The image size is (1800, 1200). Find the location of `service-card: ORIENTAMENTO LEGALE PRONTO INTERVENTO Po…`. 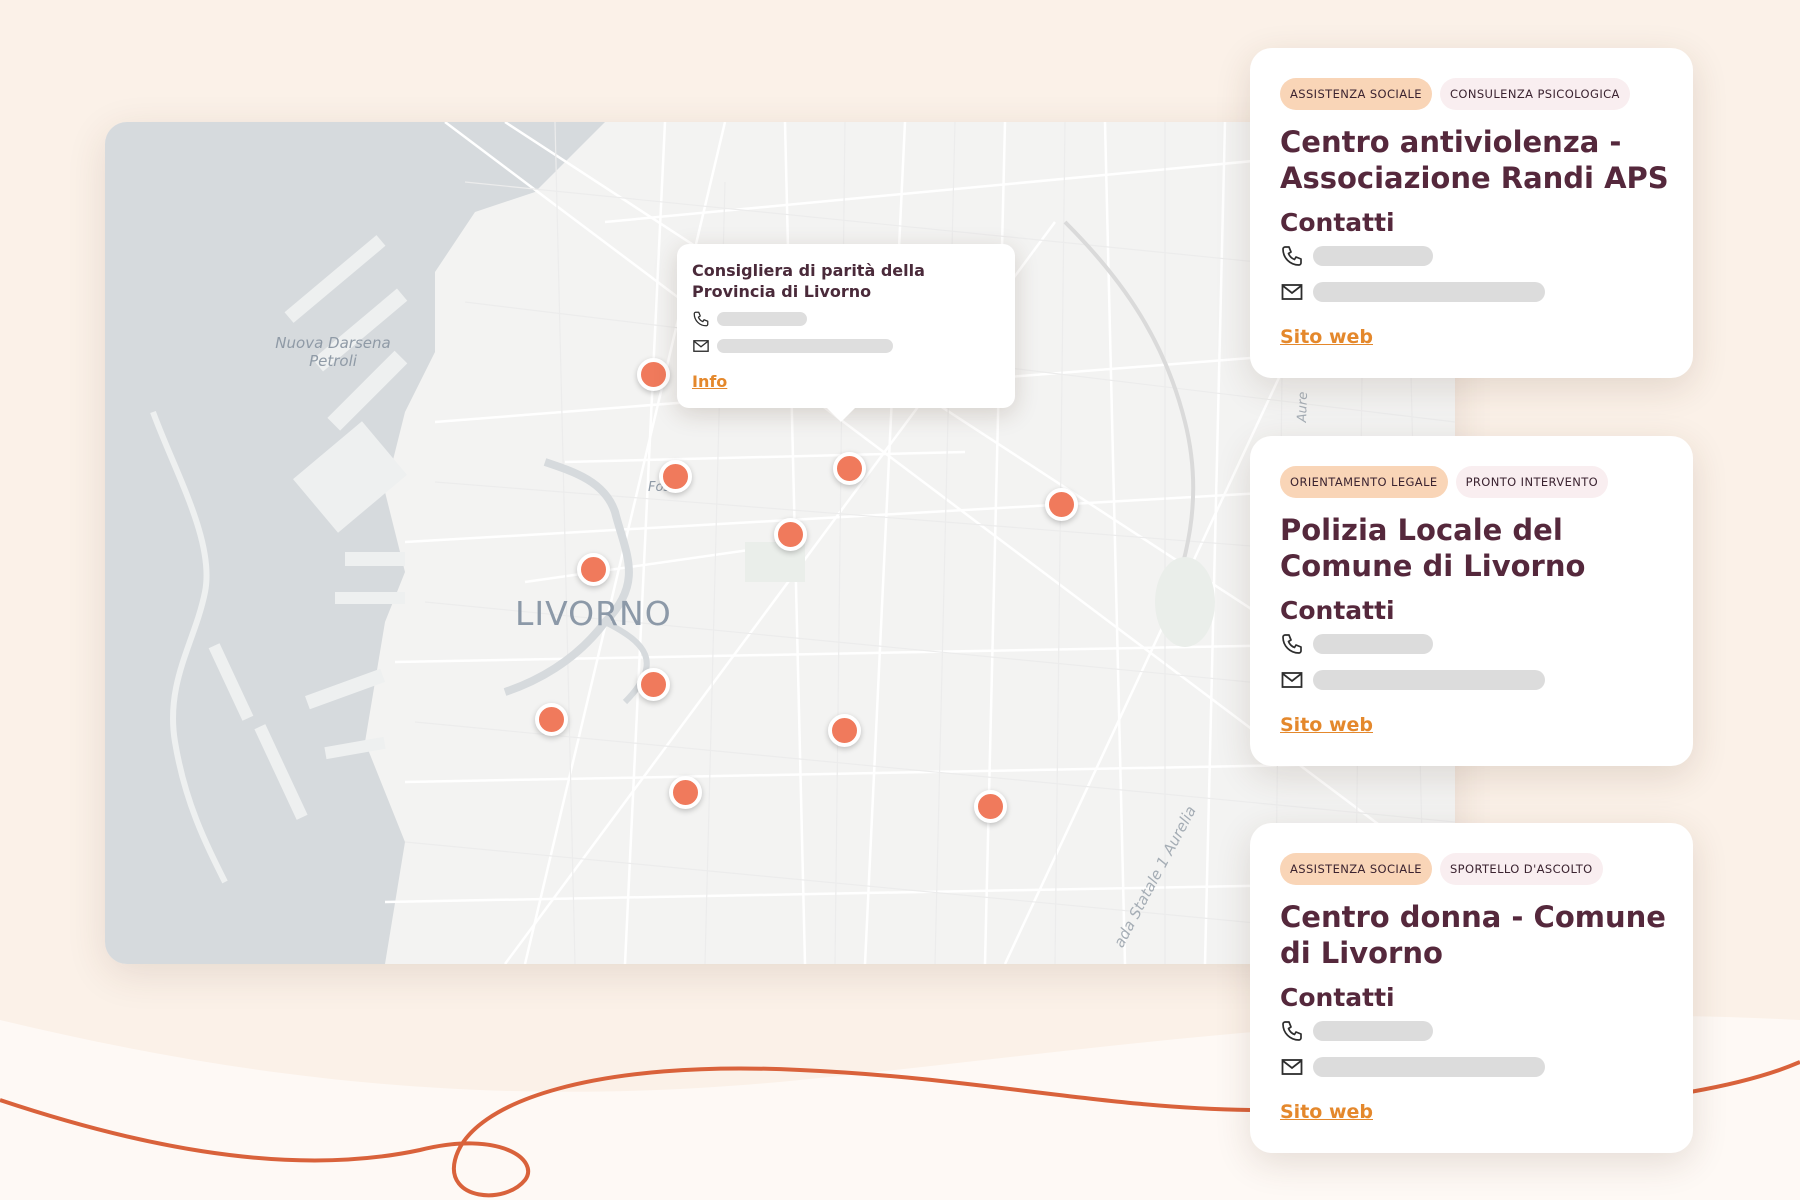

service-card: ORIENTAMENTO LEGALE PRONTO INTERVENTO Po… is located at coordinates (1471, 601).